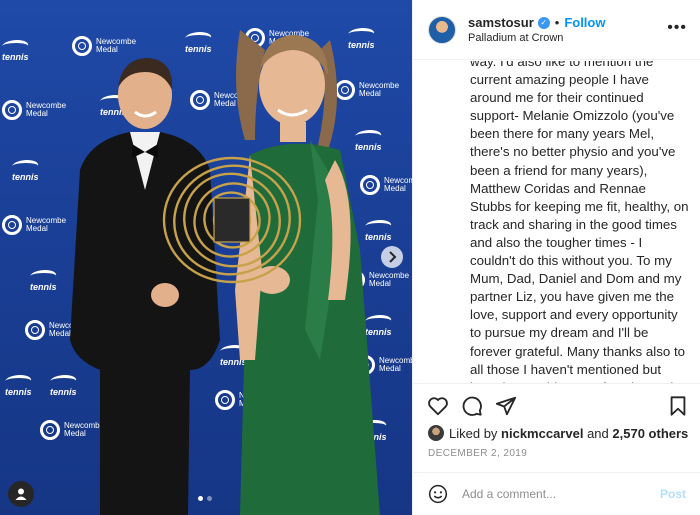 Image resolution: width=700 pixels, height=515 pixels. Describe the element at coordinates (677, 28) in the screenshot. I see `more-options-icon: •••` at that location.